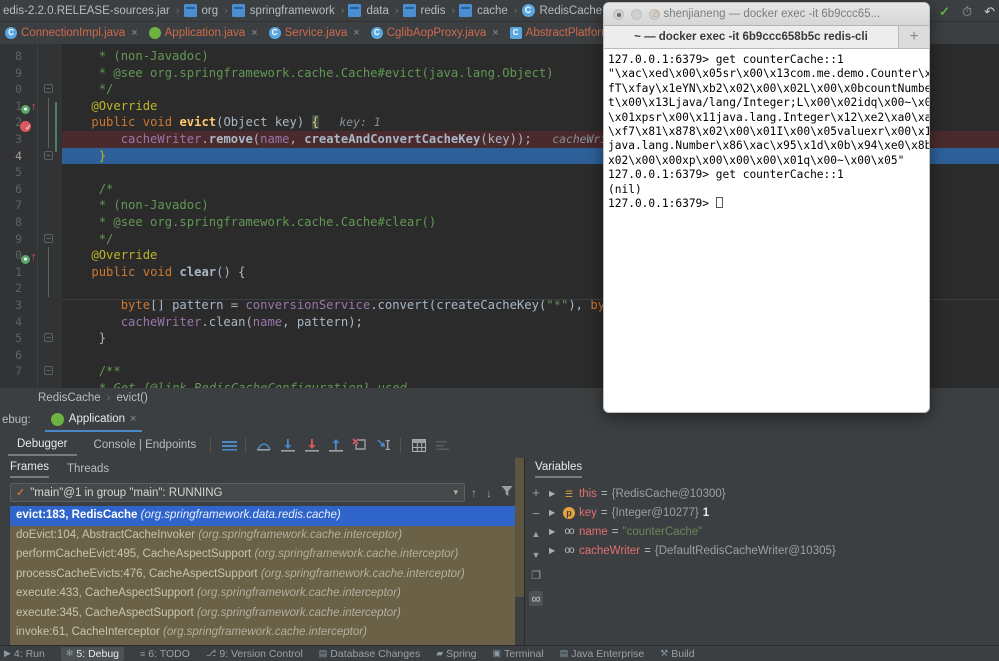 The height and width of the screenshot is (661, 999). I want to click on add-watch-icon: +, so click(536, 492).